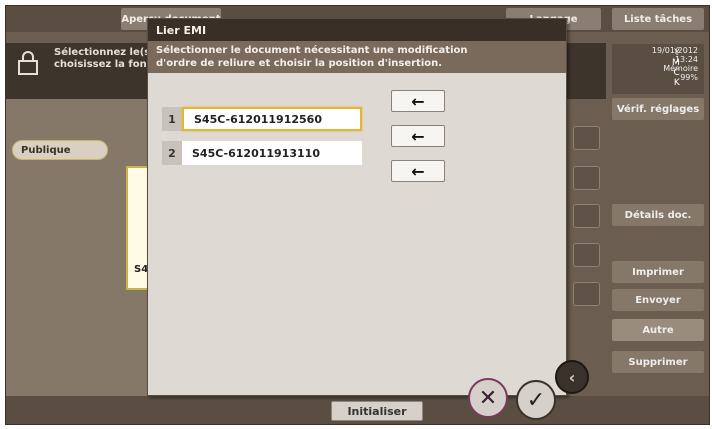  I want to click on toner-c: C, so click(676, 73).